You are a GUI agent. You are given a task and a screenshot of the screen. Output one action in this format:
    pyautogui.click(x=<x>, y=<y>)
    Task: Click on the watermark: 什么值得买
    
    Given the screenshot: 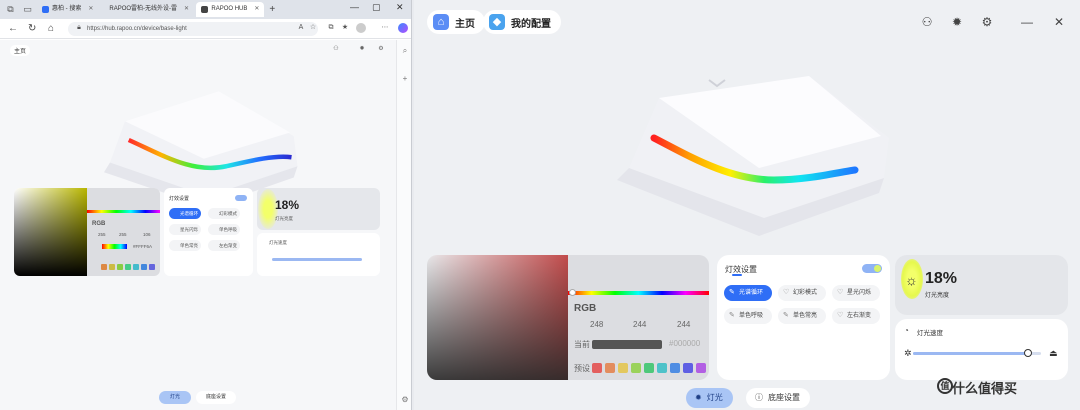 What is the action you would take?
    pyautogui.click(x=985, y=388)
    